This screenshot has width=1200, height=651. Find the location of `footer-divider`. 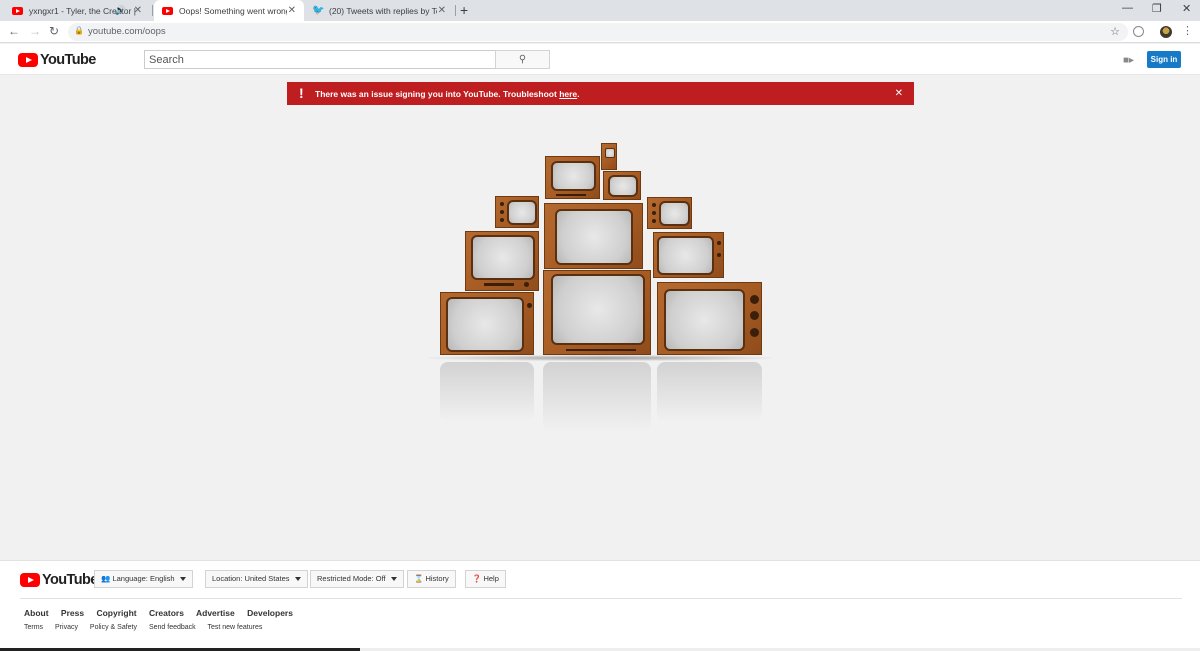

footer-divider is located at coordinates (601, 598).